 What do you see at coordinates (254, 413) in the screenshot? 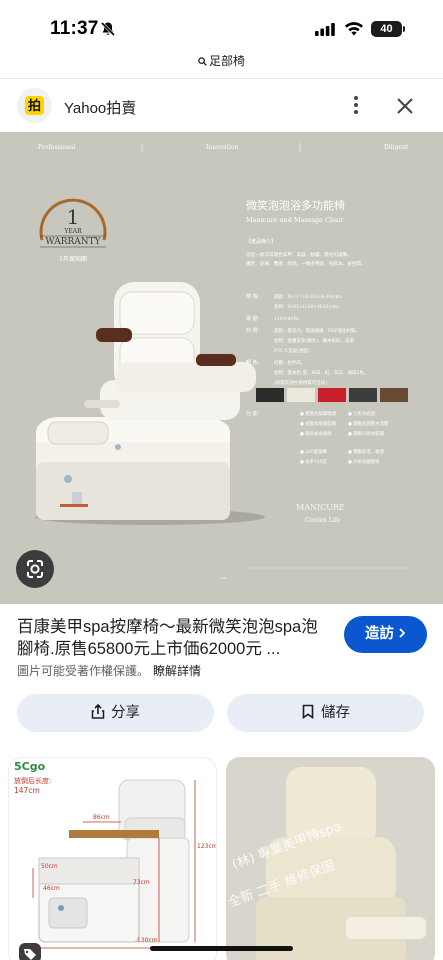
I see `ad-functions-label: 功 能：` at bounding box center [254, 413].